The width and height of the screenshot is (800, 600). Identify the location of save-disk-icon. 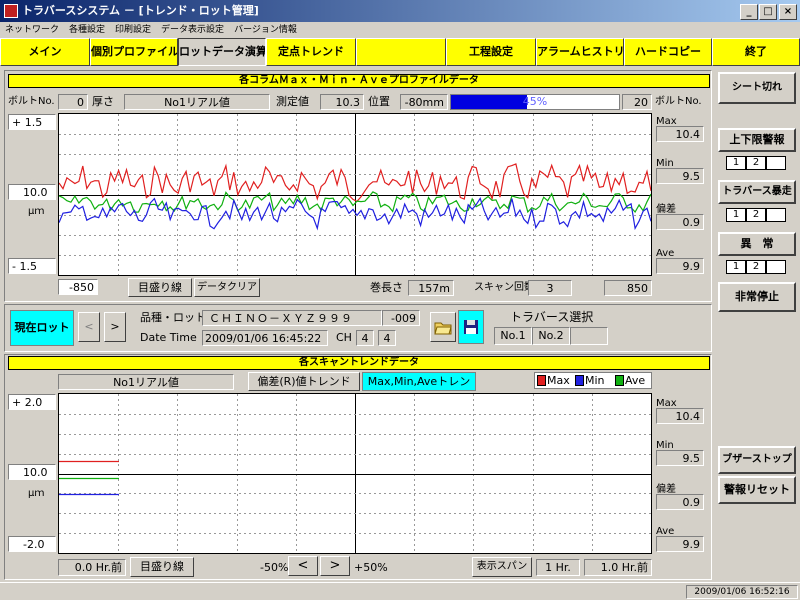
(471, 327).